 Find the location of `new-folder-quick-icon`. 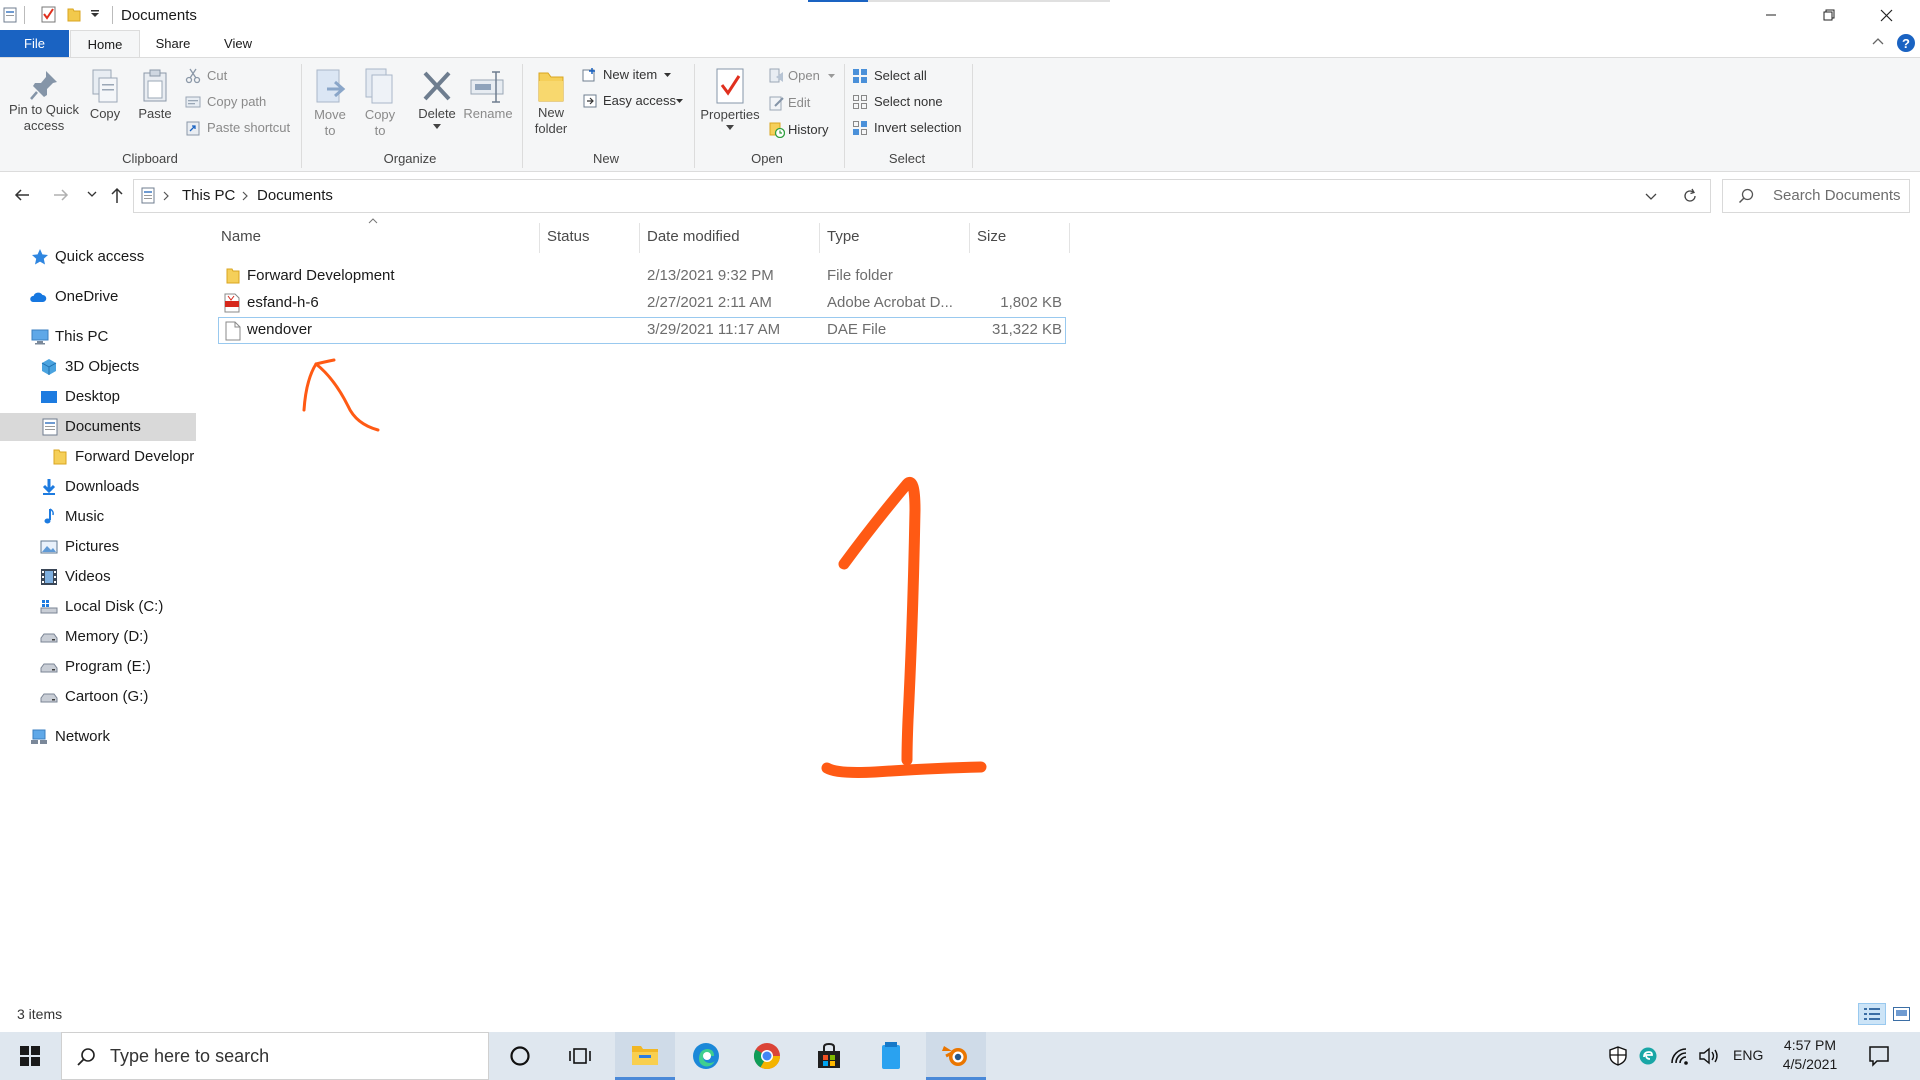

new-folder-quick-icon is located at coordinates (74, 14).